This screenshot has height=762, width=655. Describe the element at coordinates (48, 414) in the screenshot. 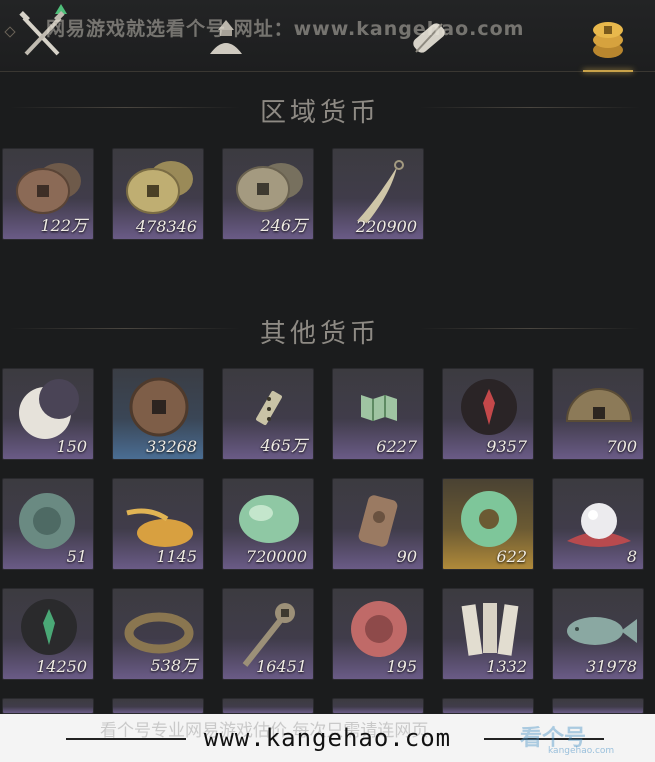

I see `currency-item: 150` at that location.